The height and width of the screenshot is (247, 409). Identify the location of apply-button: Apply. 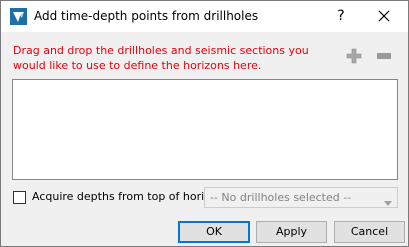
(291, 232).